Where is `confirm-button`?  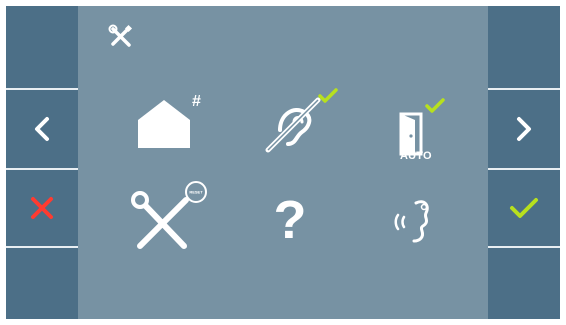 confirm-button is located at coordinates (524, 208).